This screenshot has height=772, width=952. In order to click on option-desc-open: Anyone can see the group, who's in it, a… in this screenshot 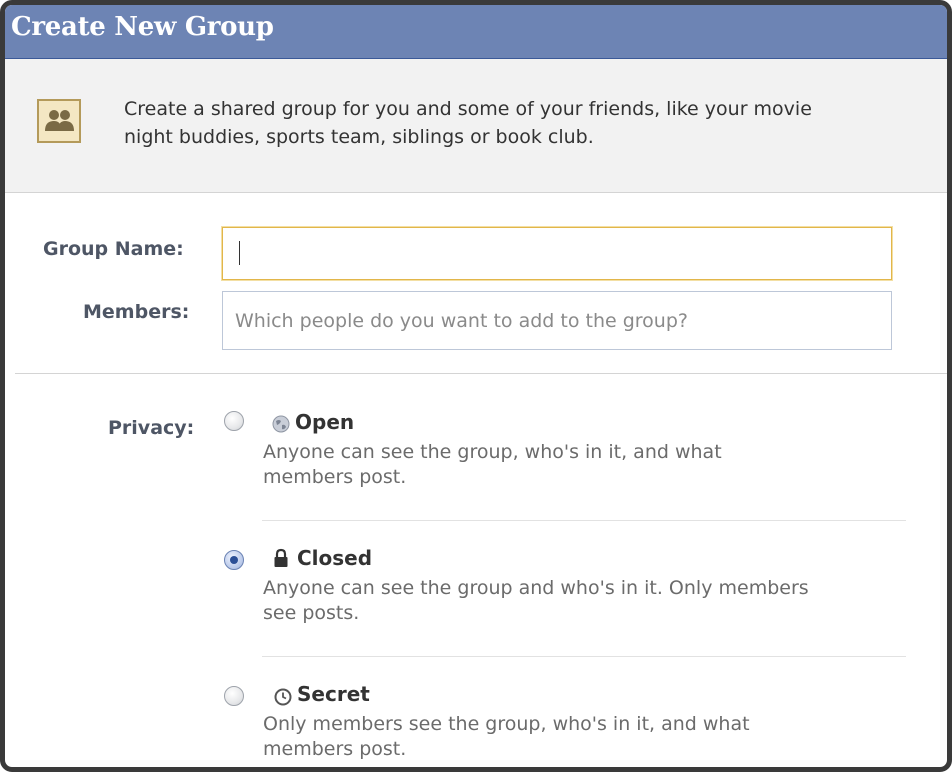, I will do `click(588, 465)`.